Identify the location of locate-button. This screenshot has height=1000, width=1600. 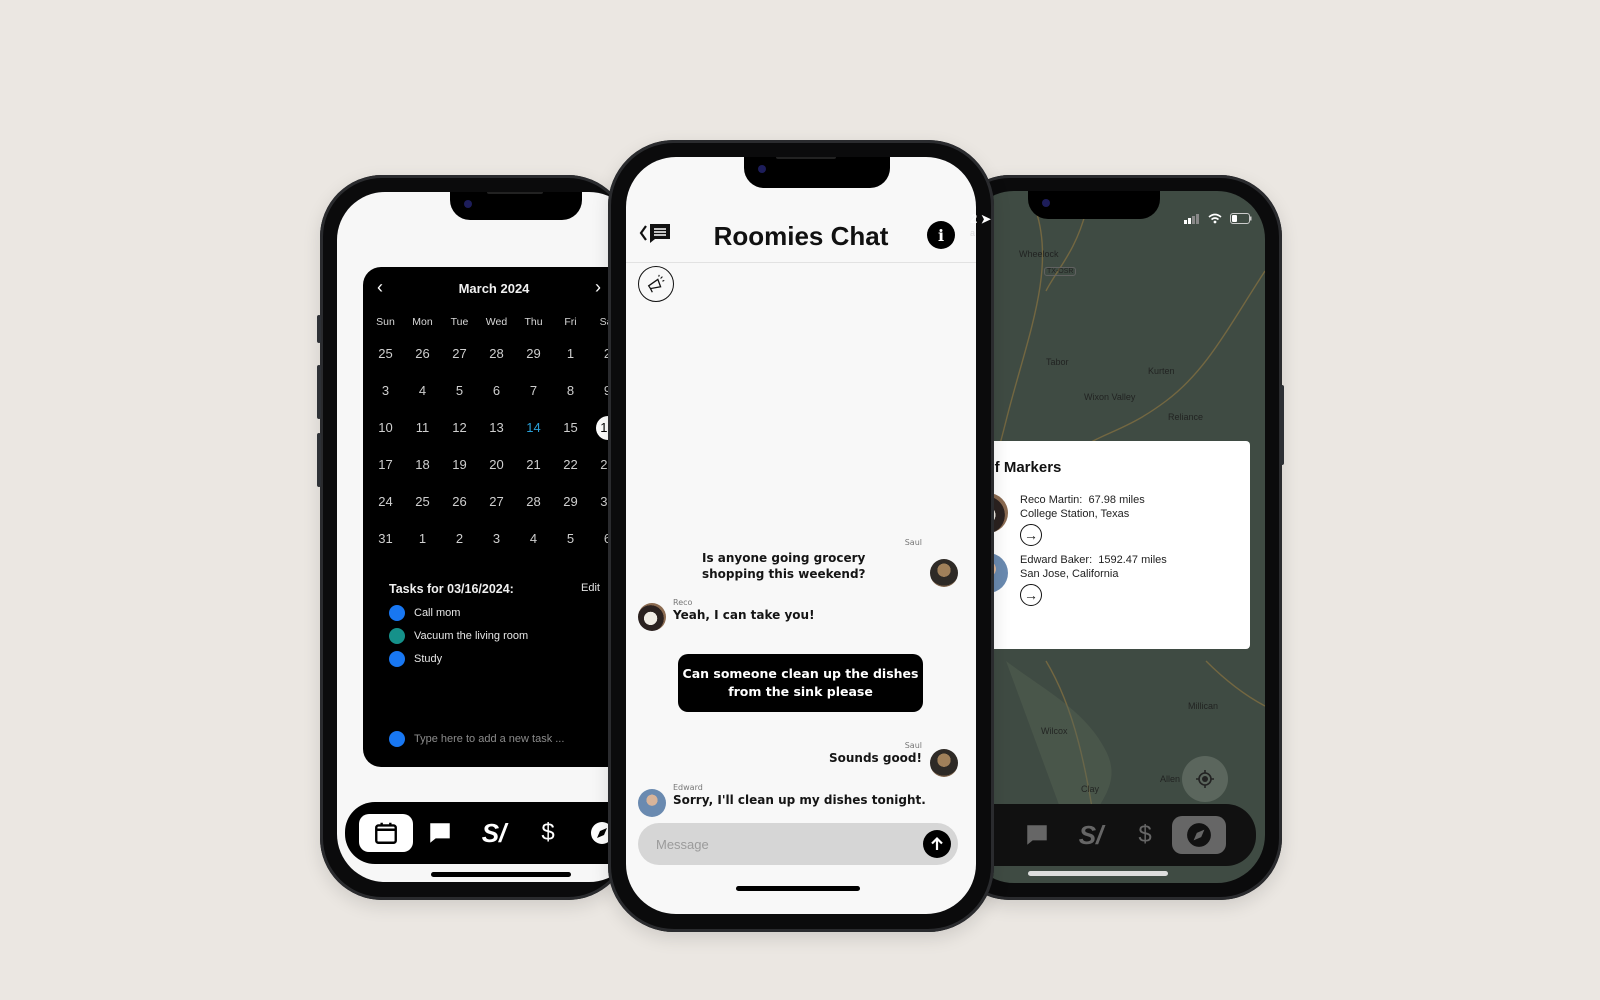
(1205, 779).